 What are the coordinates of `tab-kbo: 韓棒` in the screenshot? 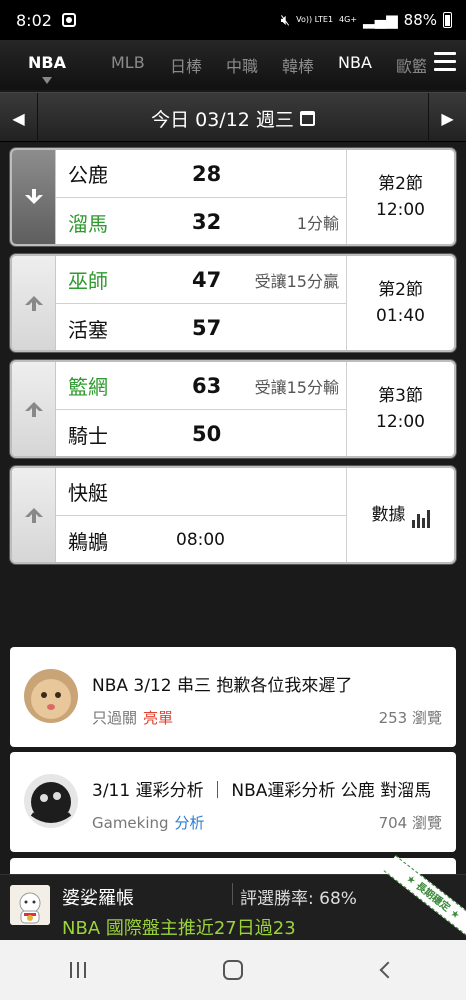 It's located at (298, 65).